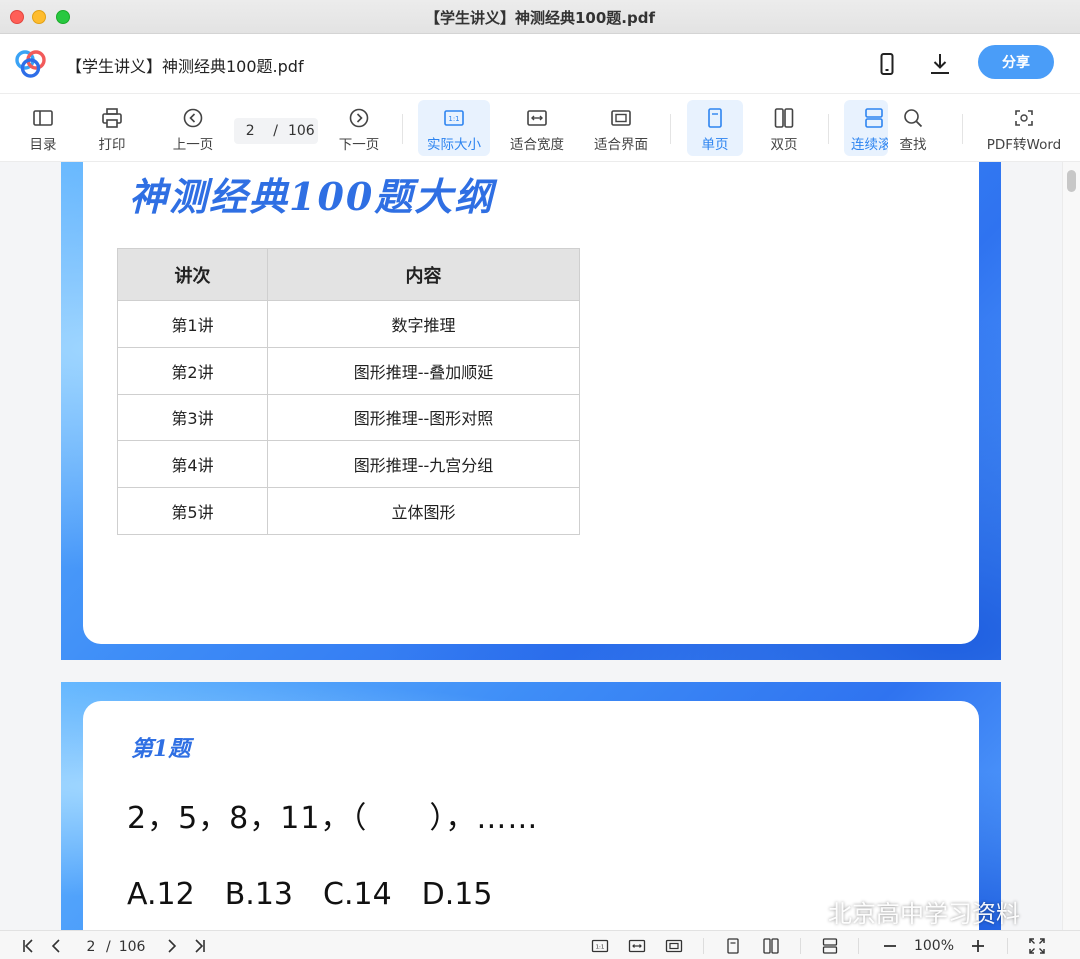  What do you see at coordinates (171, 946) in the screenshot?
I see `next-page-small-button` at bounding box center [171, 946].